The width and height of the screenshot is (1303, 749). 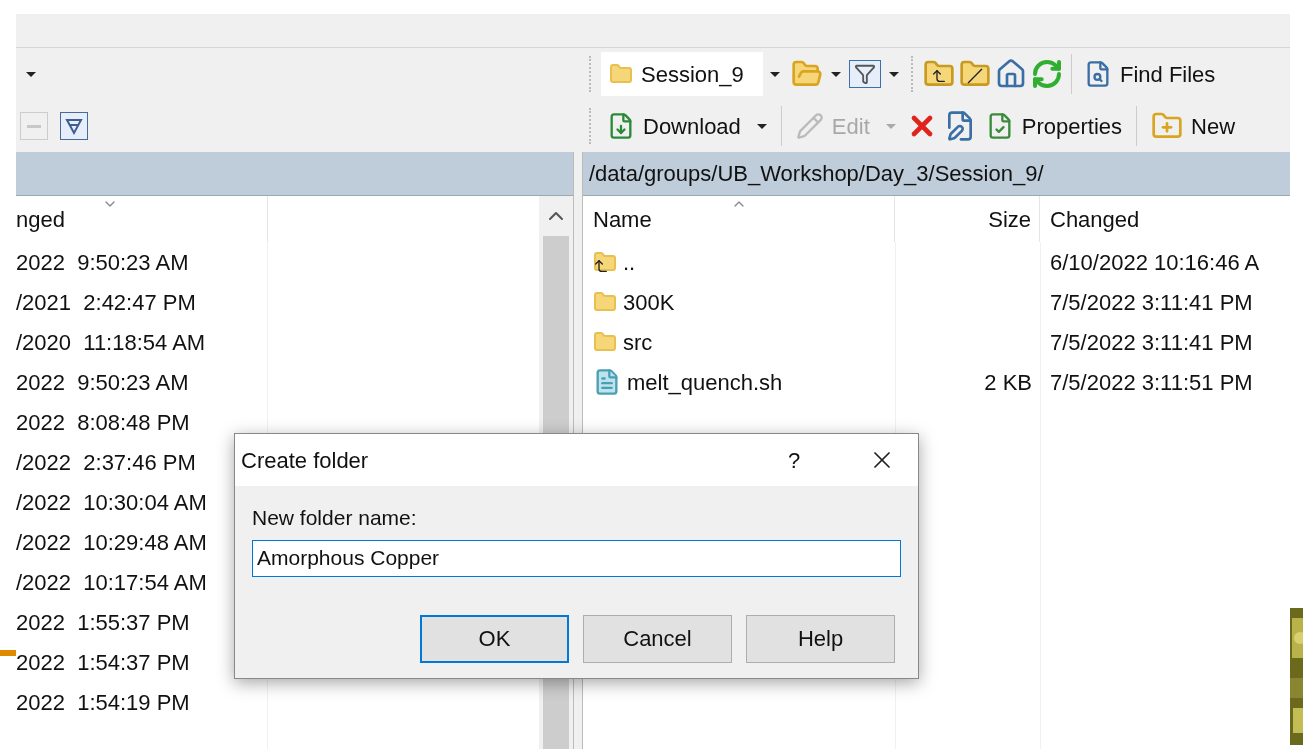 I want to click on pencil-icon, so click(x=809, y=126).